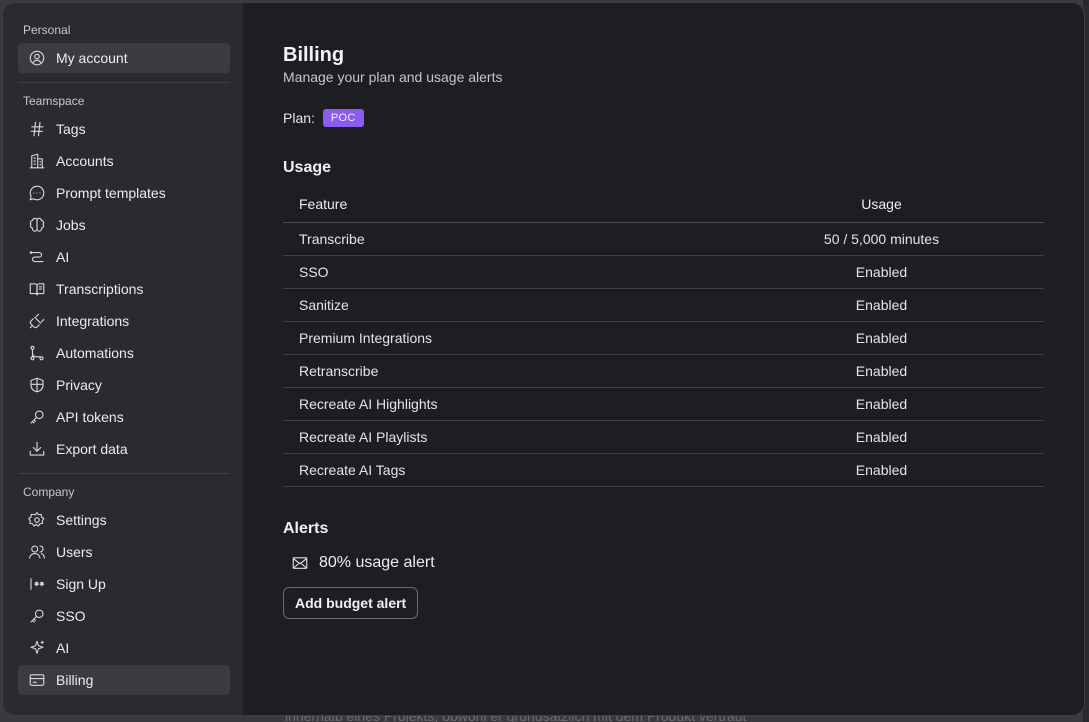 Image resolution: width=1089 pixels, height=722 pixels. I want to click on table-row: Premium Integrations Enabled, so click(663, 338).